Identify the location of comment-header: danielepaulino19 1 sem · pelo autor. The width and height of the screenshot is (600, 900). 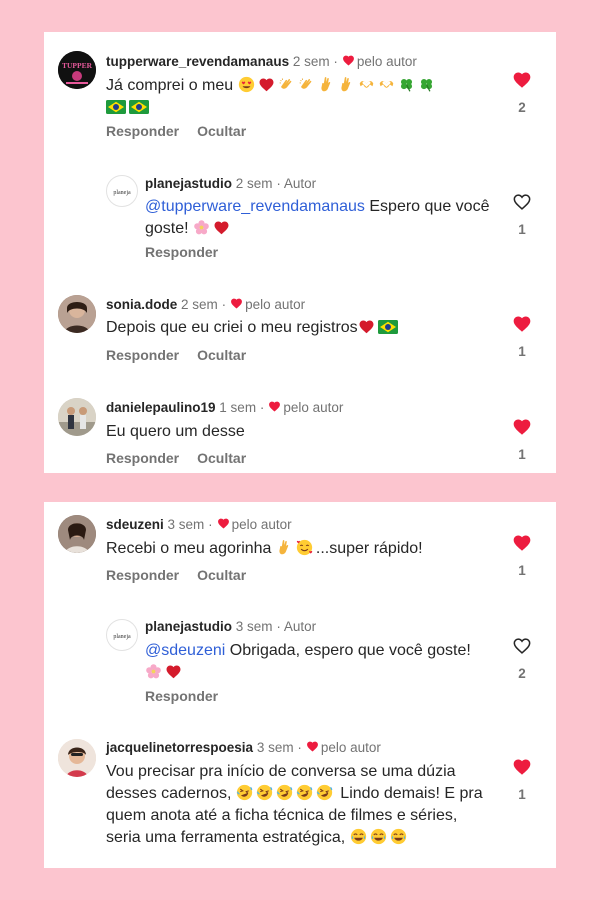
(224, 408).